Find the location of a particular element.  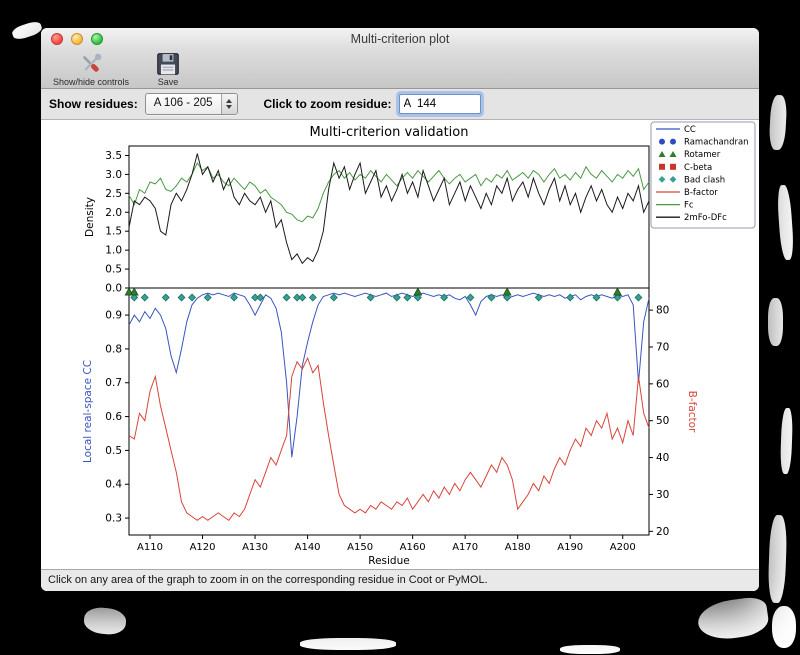

tick-label: 0.8 is located at coordinates (113, 349).